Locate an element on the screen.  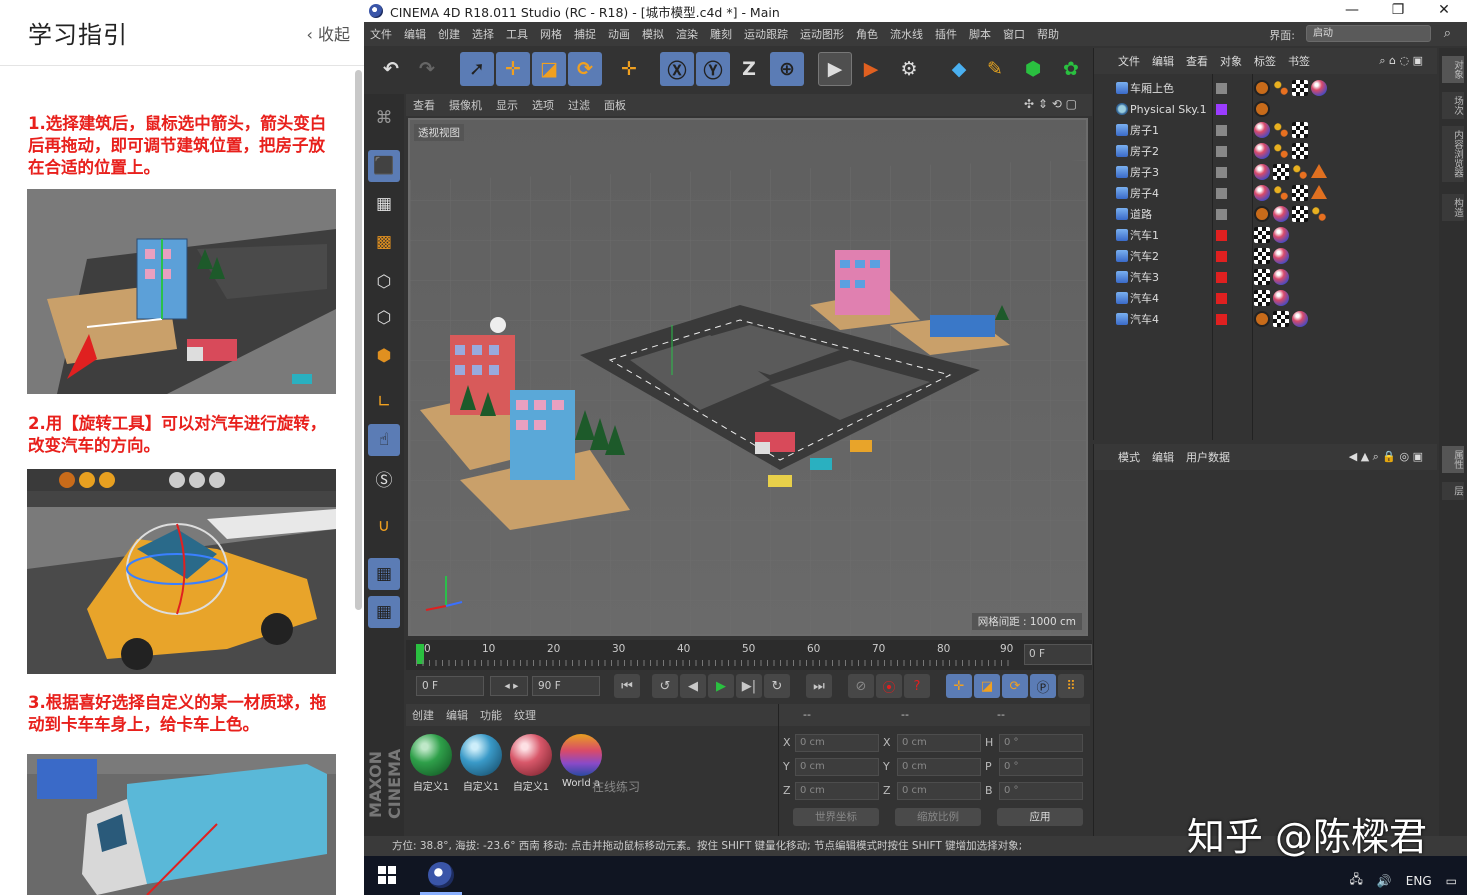
network-icon: 🖧 is located at coordinates (1355, 880).